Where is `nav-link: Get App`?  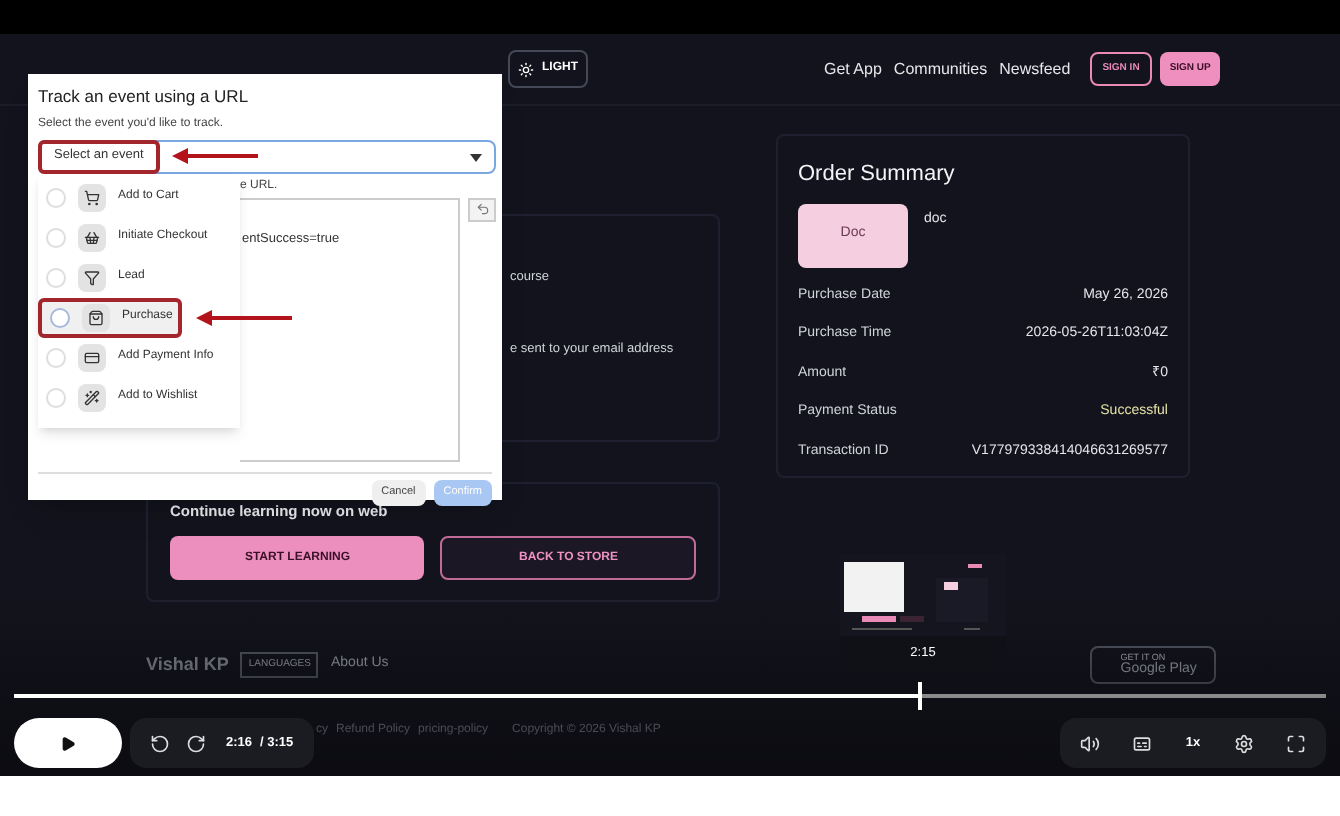 nav-link: Get App is located at coordinates (853, 69).